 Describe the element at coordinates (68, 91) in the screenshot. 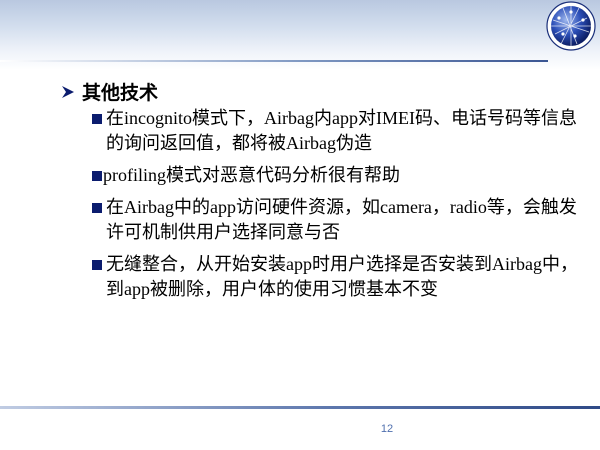

I see `arrow-bullet-icon` at that location.